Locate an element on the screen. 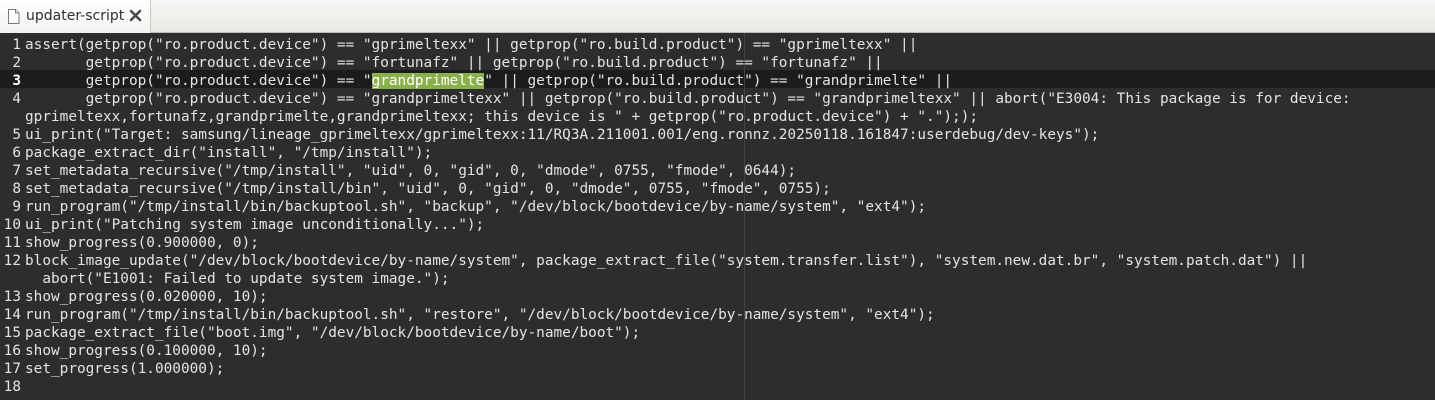  line-number: 9 is located at coordinates (16, 207).